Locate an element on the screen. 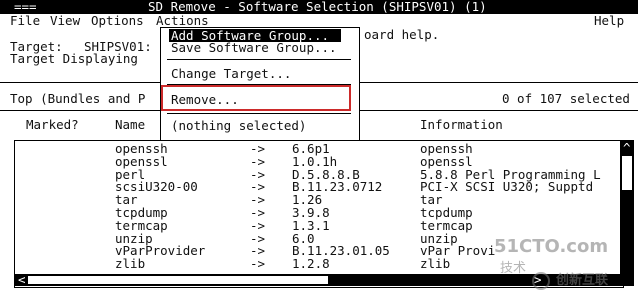  watermark-brand: 创新互联 is located at coordinates (582, 280).